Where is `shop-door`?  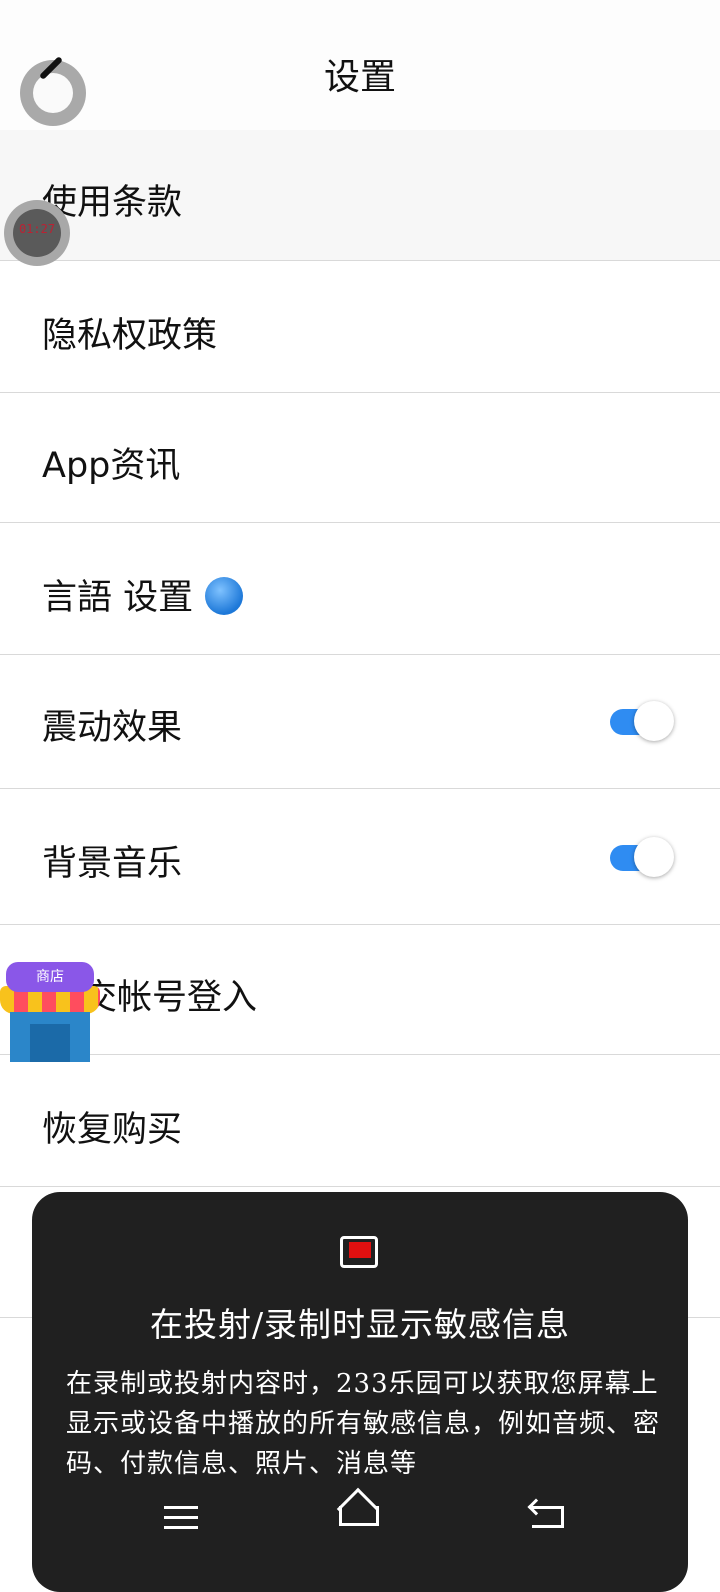 shop-door is located at coordinates (50, 1043).